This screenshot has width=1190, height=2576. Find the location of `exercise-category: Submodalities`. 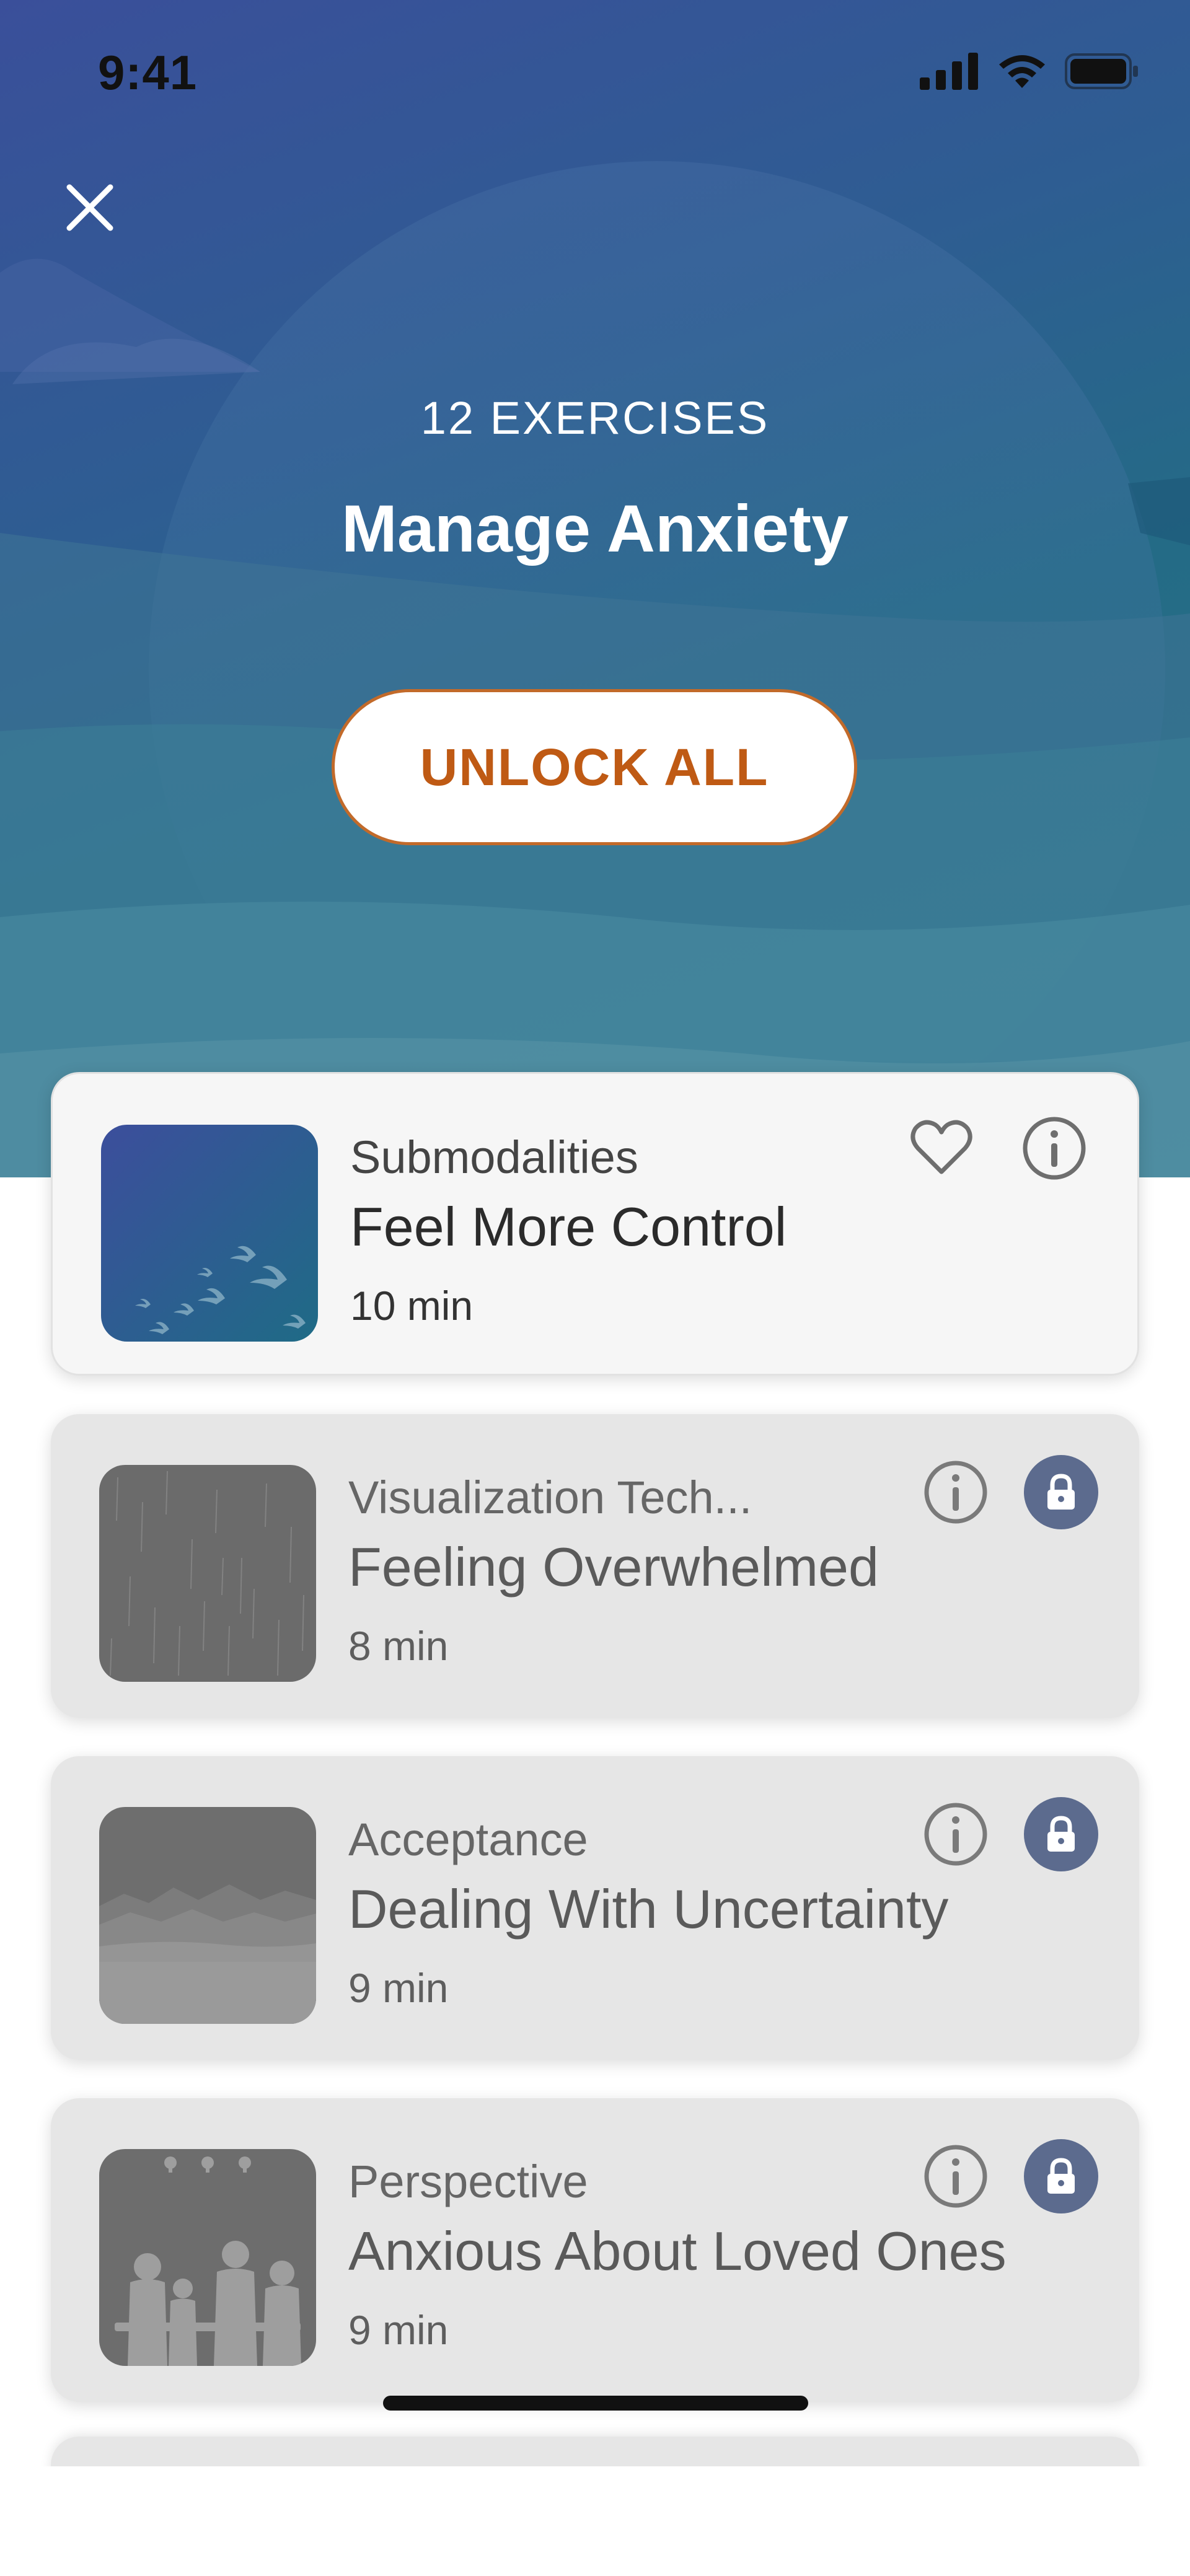

exercise-category: Submodalities is located at coordinates (494, 1158).